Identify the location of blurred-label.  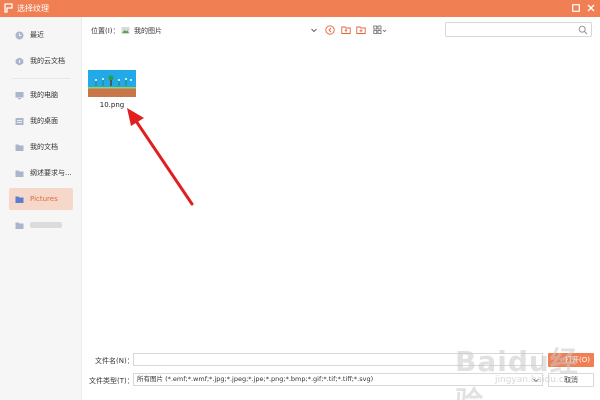
(46, 225).